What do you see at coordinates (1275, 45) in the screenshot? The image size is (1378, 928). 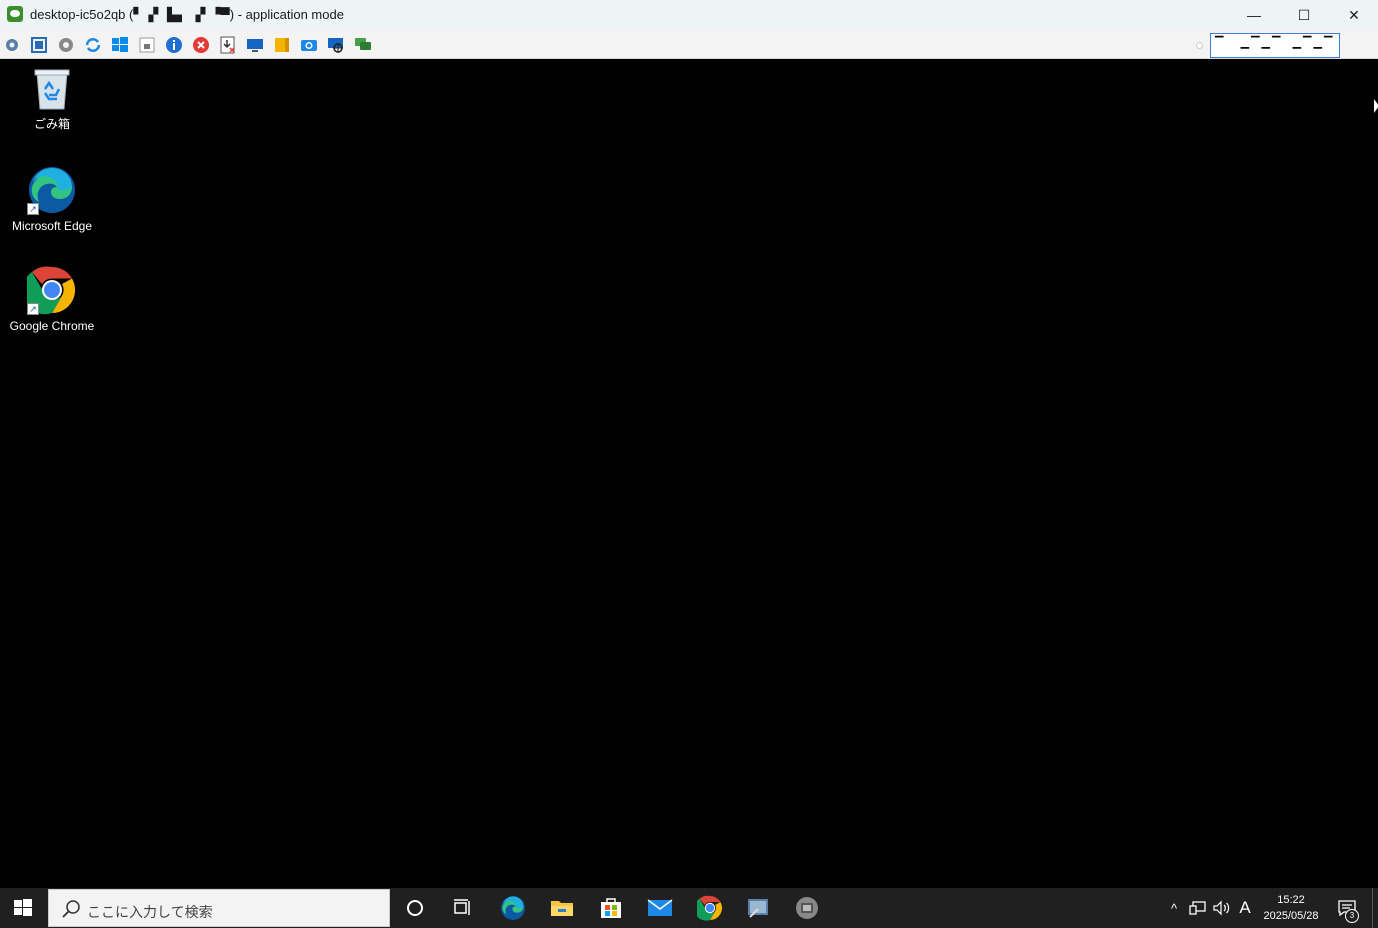 I see `session-id-field: ▔ ▁▔▁▔ ▁▔▁▔` at bounding box center [1275, 45].